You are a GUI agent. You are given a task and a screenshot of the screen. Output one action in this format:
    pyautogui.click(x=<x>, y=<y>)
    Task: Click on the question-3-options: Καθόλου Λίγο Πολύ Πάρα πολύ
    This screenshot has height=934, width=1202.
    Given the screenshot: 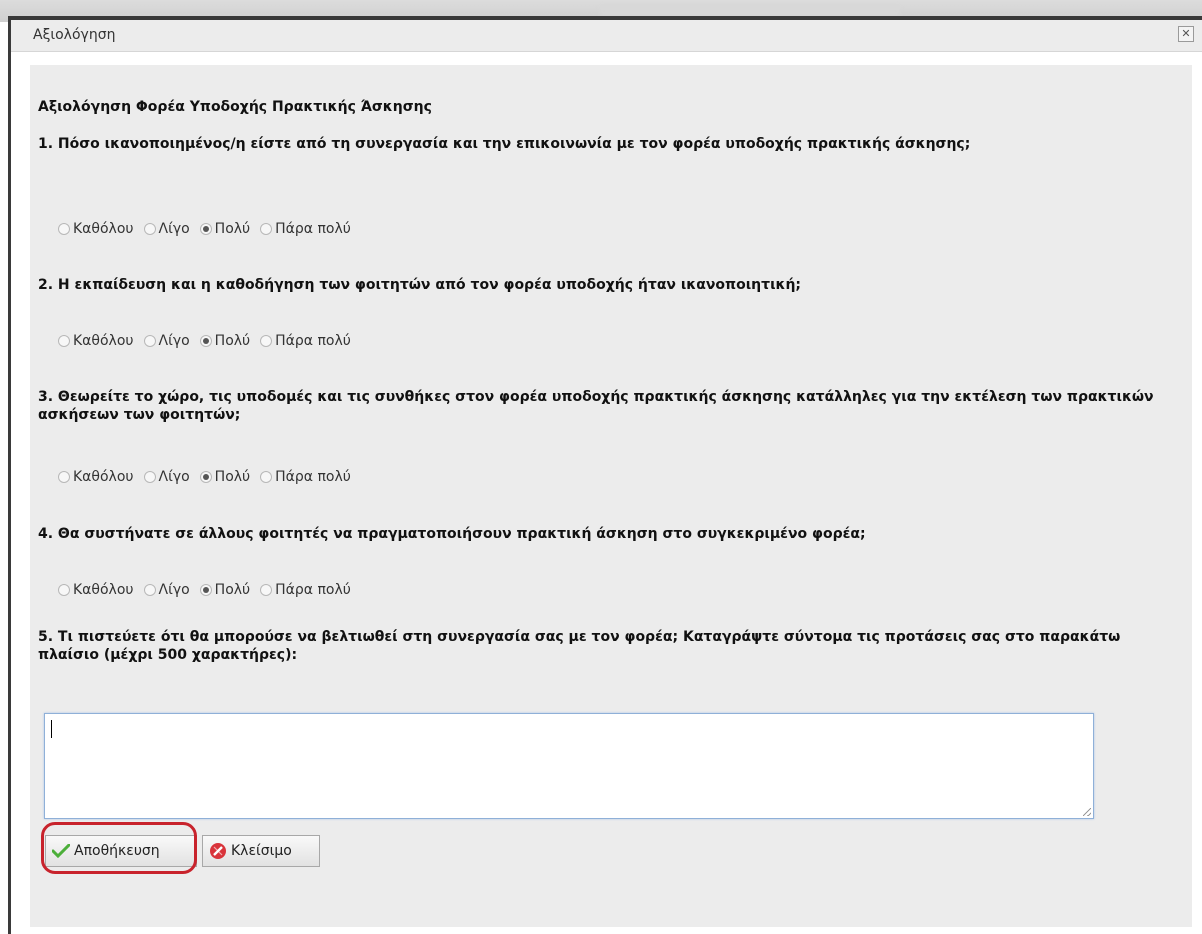 What is the action you would take?
    pyautogui.click(x=209, y=477)
    